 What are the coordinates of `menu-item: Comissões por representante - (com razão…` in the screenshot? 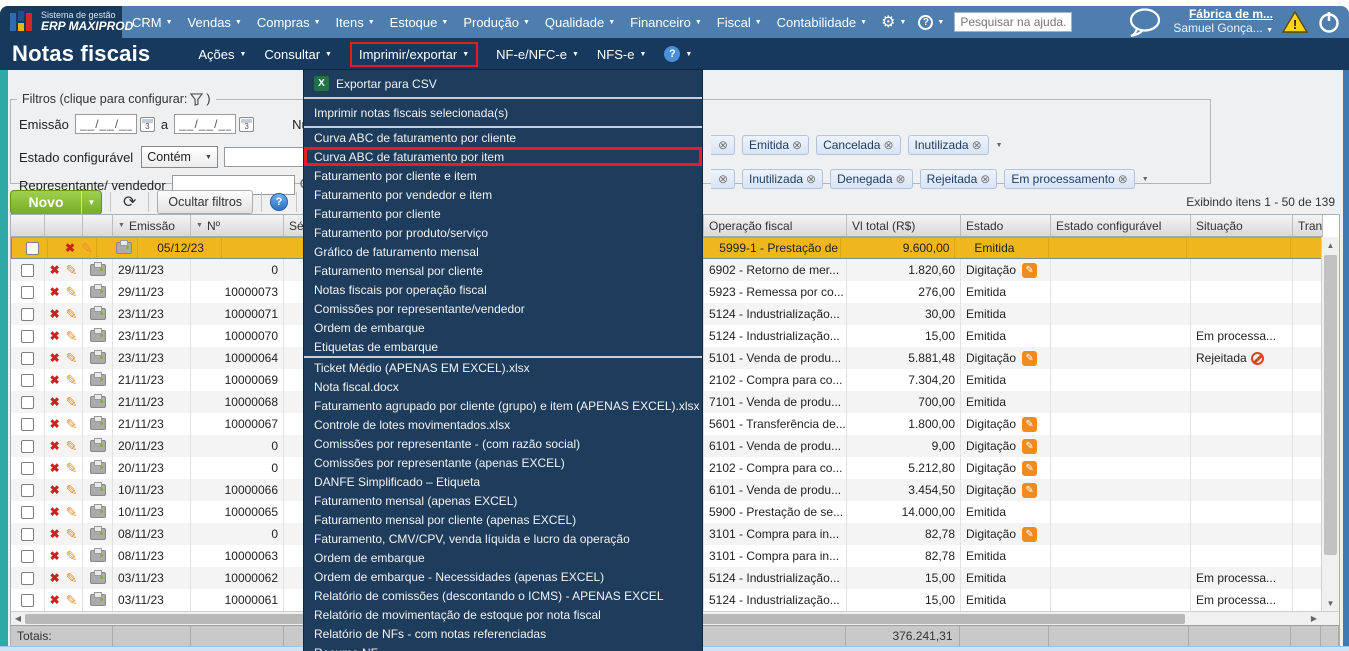 It's located at (503, 443).